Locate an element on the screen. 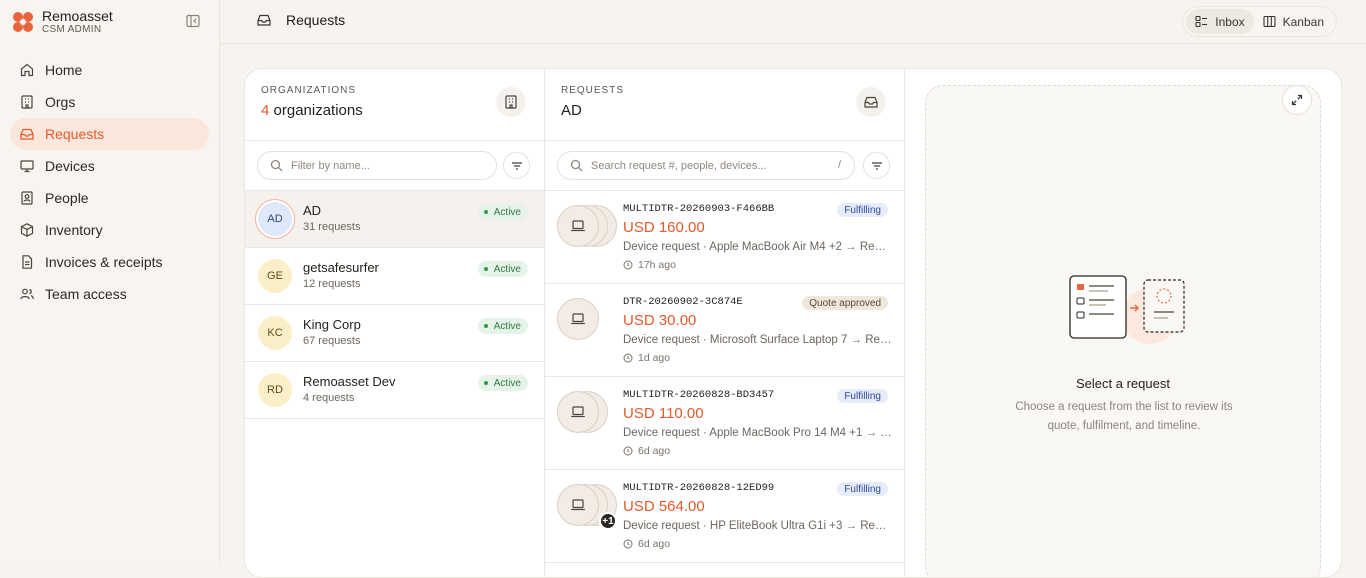  requests-filter-button is located at coordinates (876, 165).